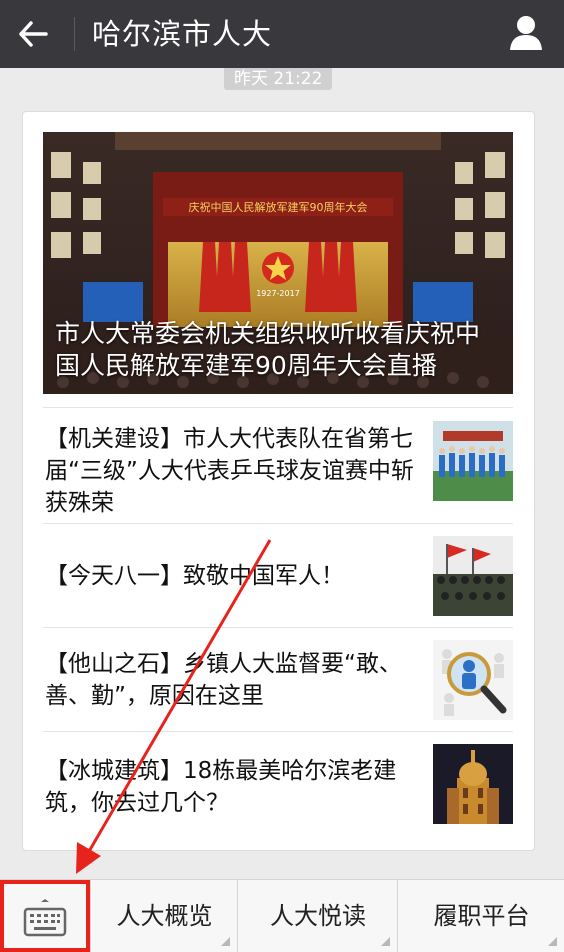 The height and width of the screenshot is (952, 564). Describe the element at coordinates (526, 33) in the screenshot. I see `person-icon` at that location.